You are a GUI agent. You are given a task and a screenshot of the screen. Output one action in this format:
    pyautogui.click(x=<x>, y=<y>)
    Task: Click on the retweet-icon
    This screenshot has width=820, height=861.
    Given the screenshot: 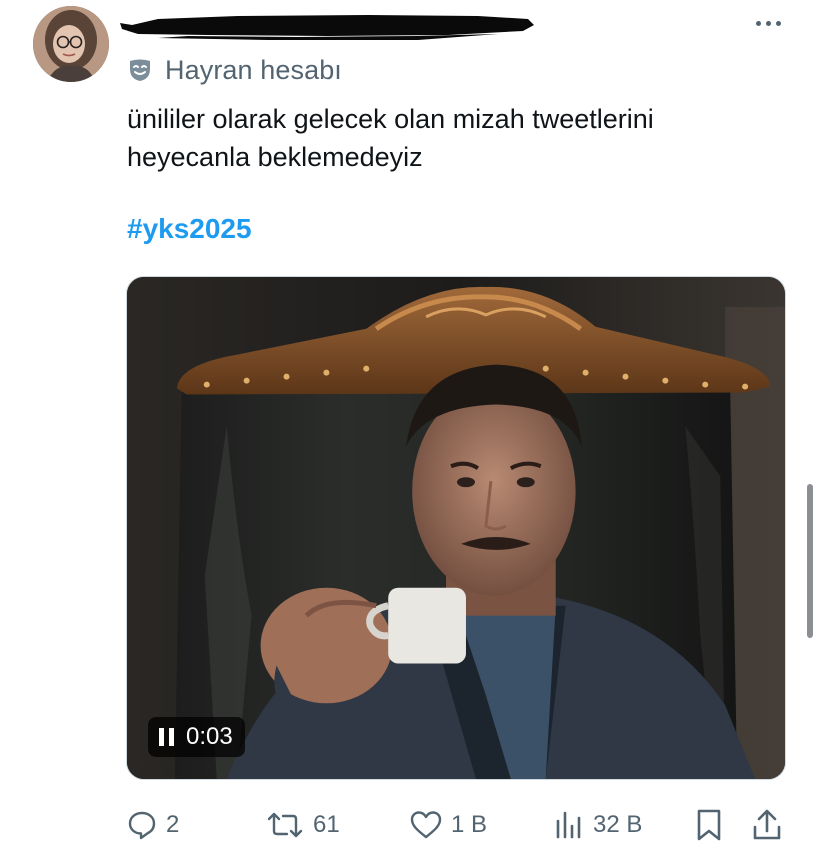 What is the action you would take?
    pyautogui.click(x=285, y=825)
    